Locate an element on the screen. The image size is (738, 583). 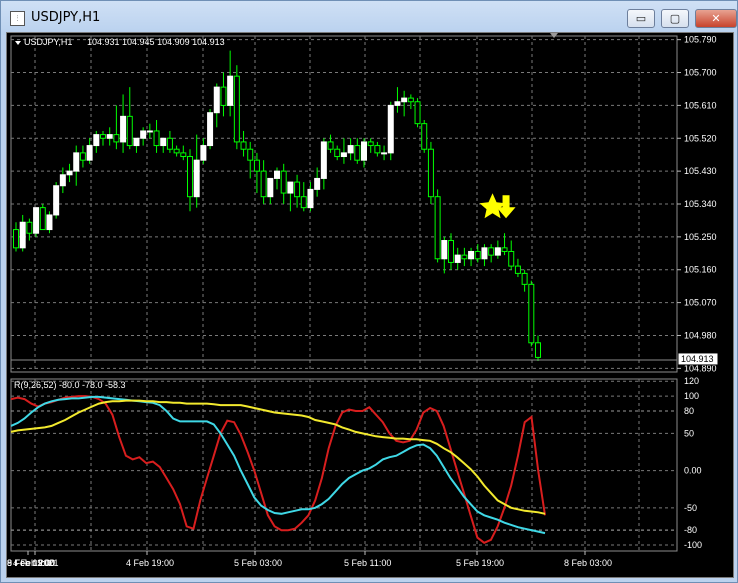
indicator-y-tick-label: 80 is located at coordinates (689, 411).